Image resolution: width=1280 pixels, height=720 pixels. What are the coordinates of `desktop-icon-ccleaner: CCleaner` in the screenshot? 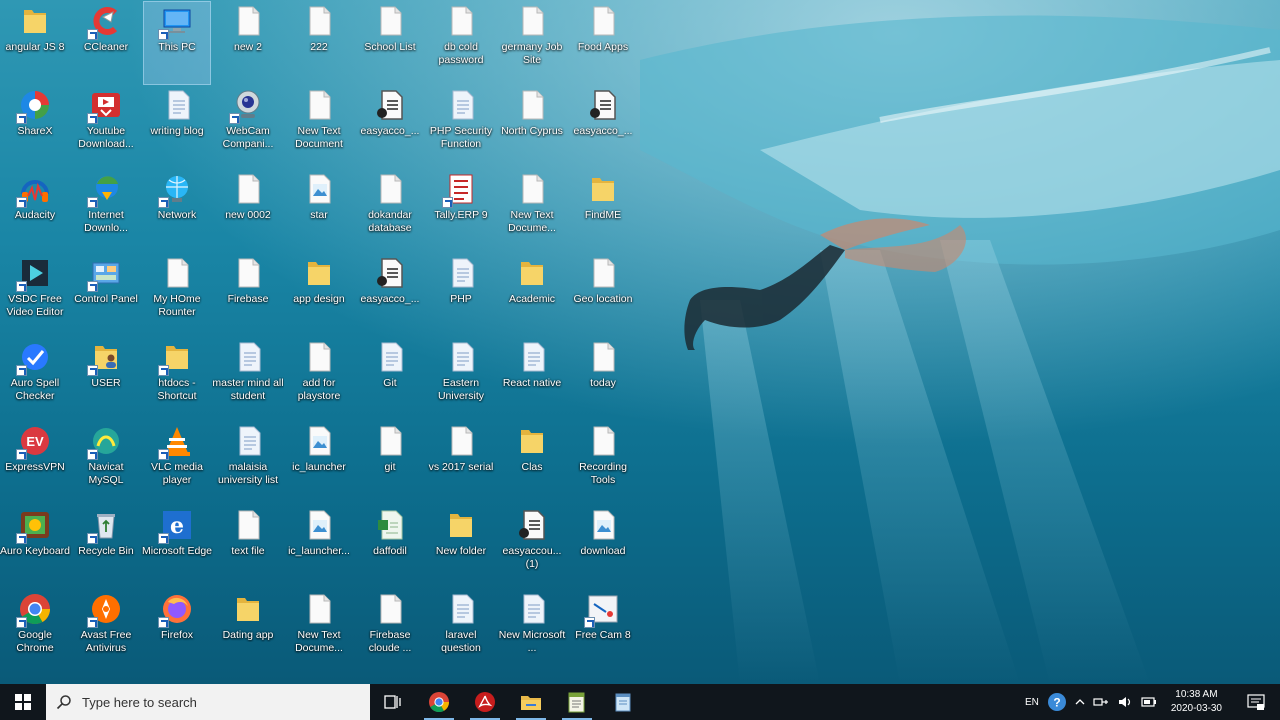 It's located at (106, 43).